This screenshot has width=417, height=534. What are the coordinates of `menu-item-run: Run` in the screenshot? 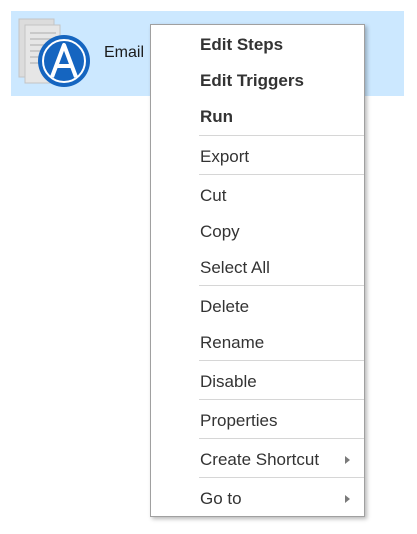 It's located at (257, 117).